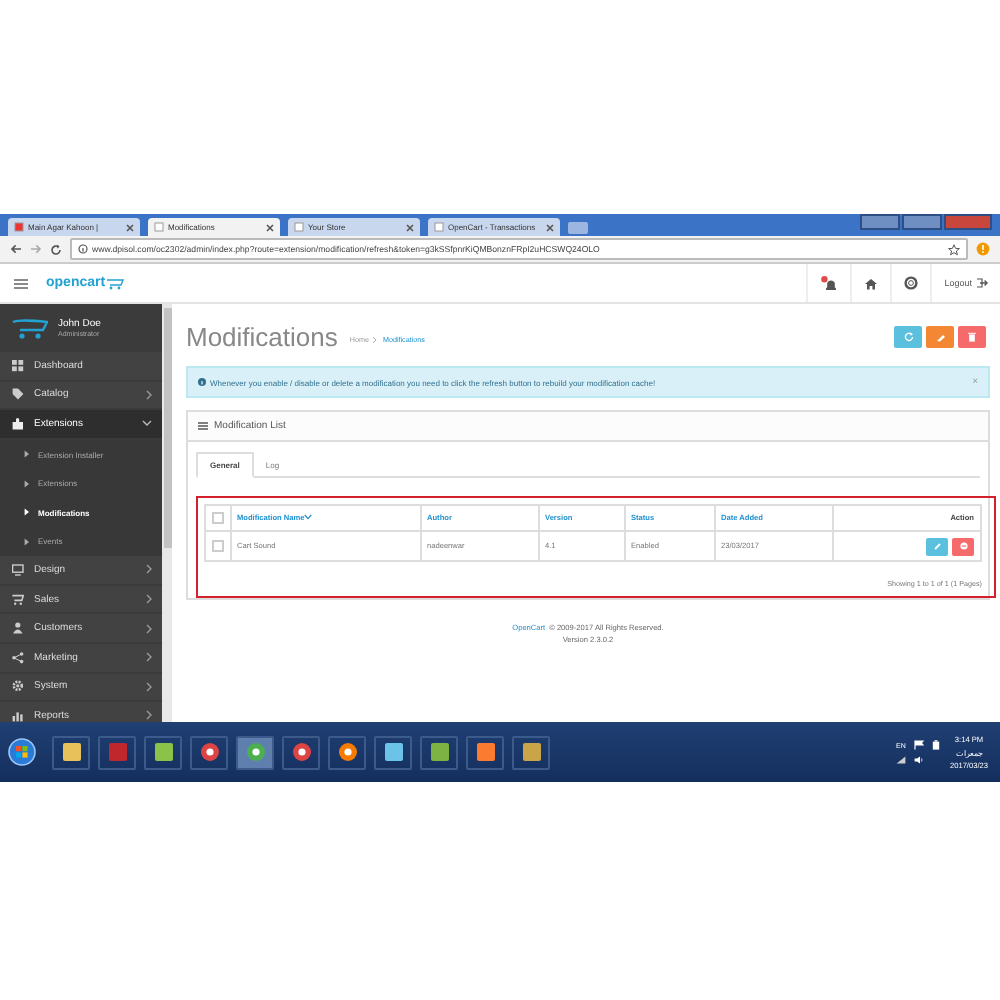  I want to click on back-icon, so click(16, 249).